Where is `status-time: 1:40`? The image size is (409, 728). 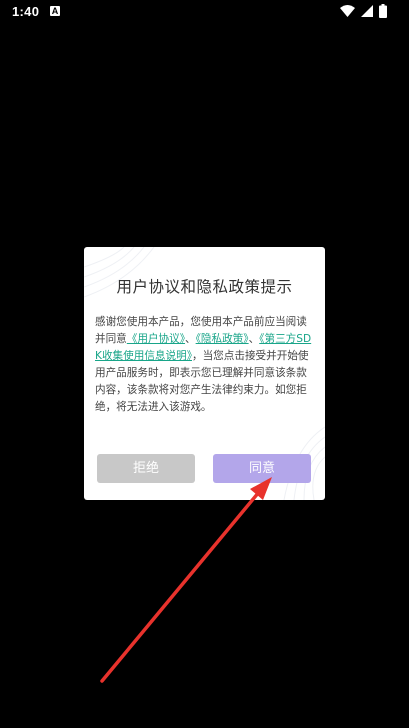
status-time: 1:40 is located at coordinates (26, 11).